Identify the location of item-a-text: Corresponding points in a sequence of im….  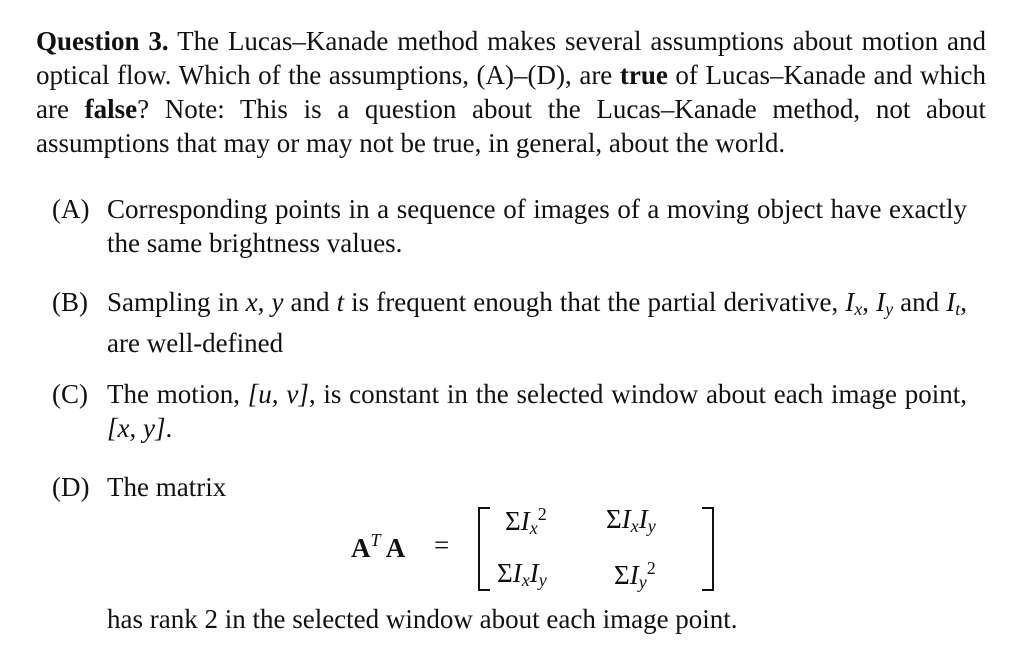
(537, 226).